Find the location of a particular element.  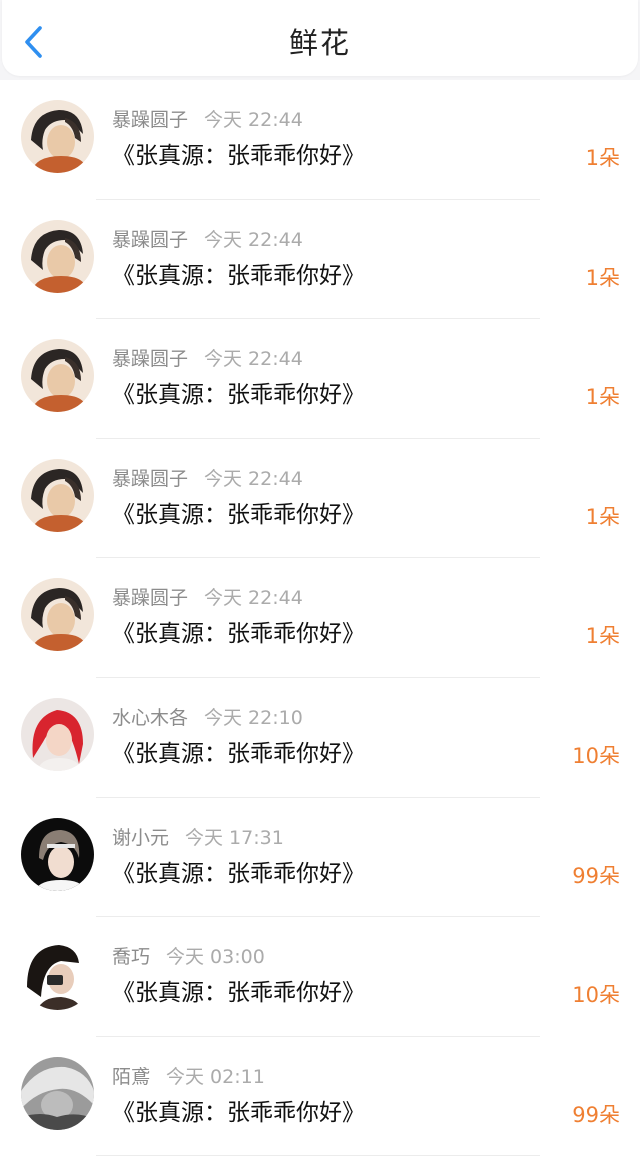

timestamp: 今天 17:31 is located at coordinates (234, 837).